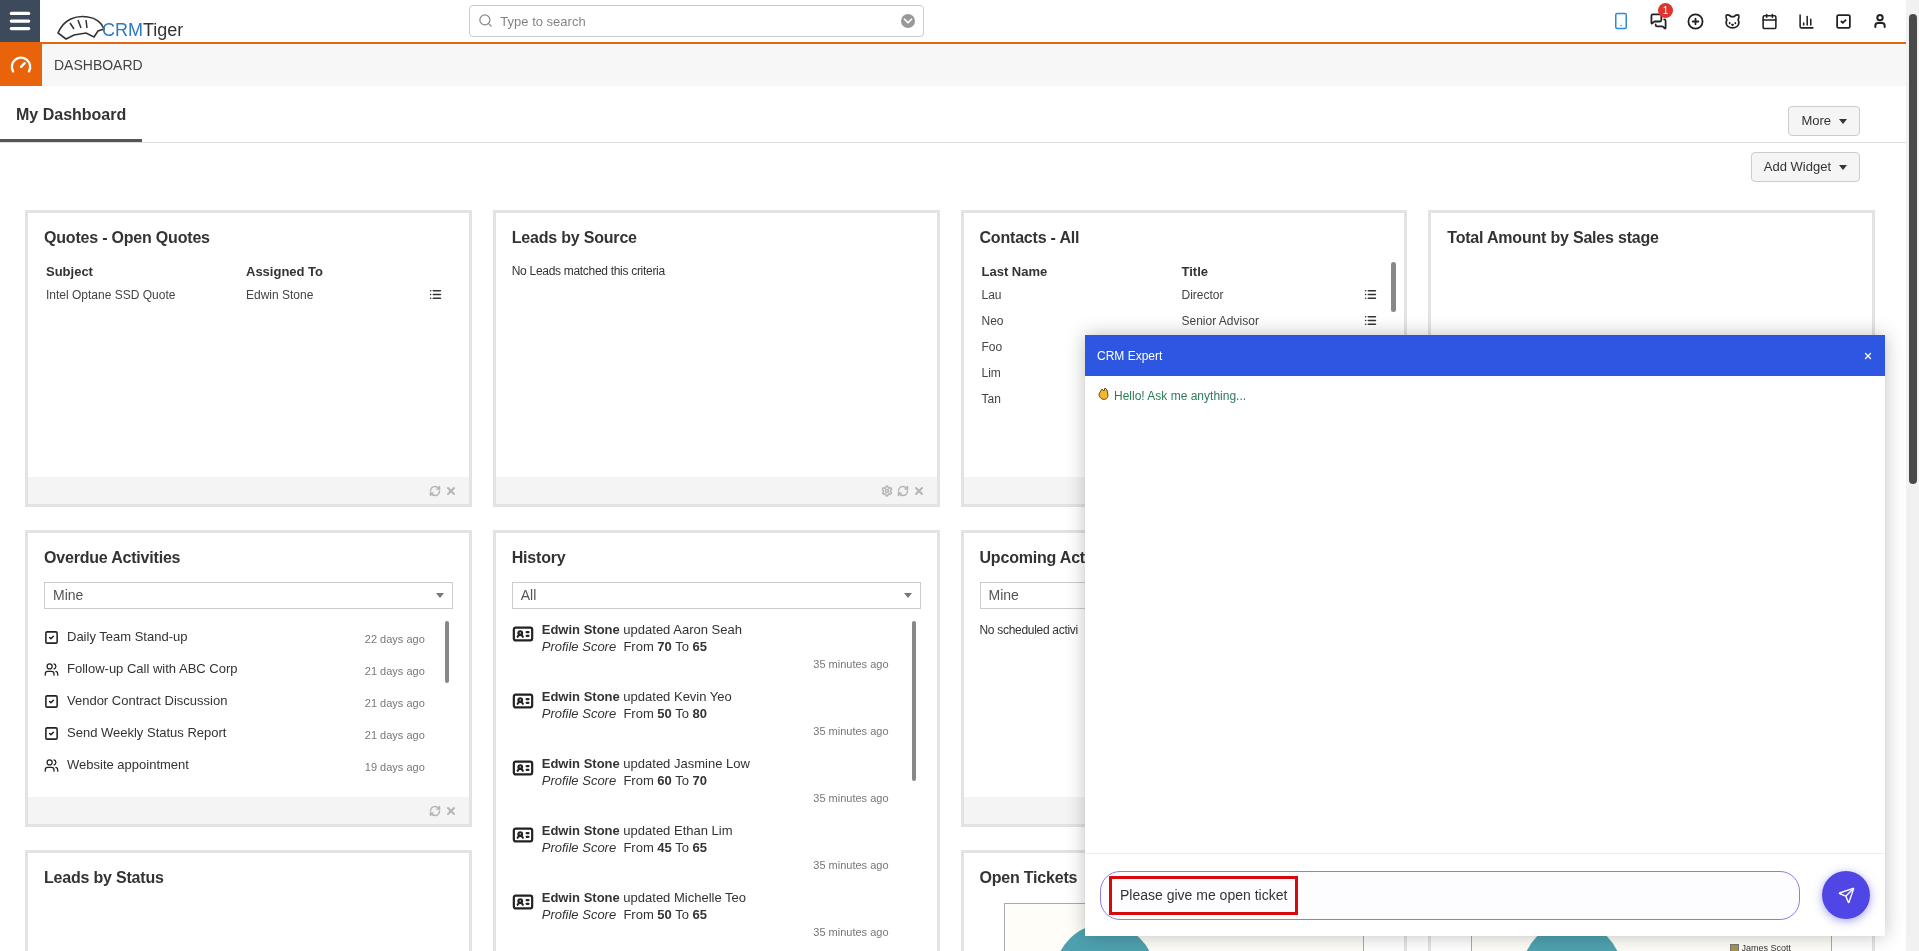 This screenshot has height=951, width=1919. I want to click on menu-button, so click(20, 21).